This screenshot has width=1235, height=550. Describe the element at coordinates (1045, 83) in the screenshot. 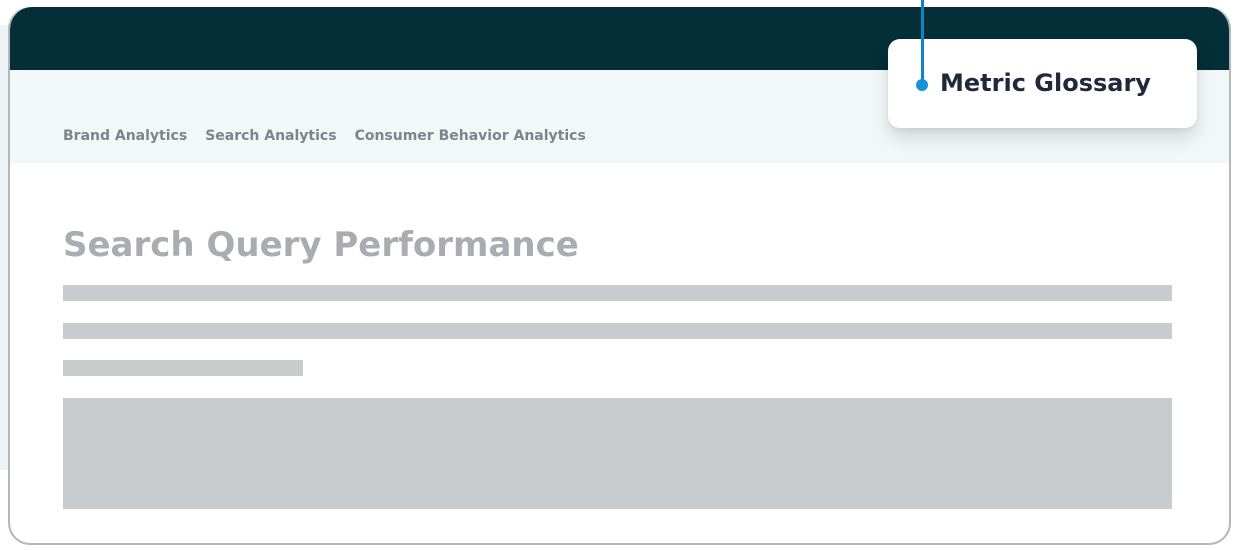

I see `metric-glossary-label: Metric Glossary` at that location.